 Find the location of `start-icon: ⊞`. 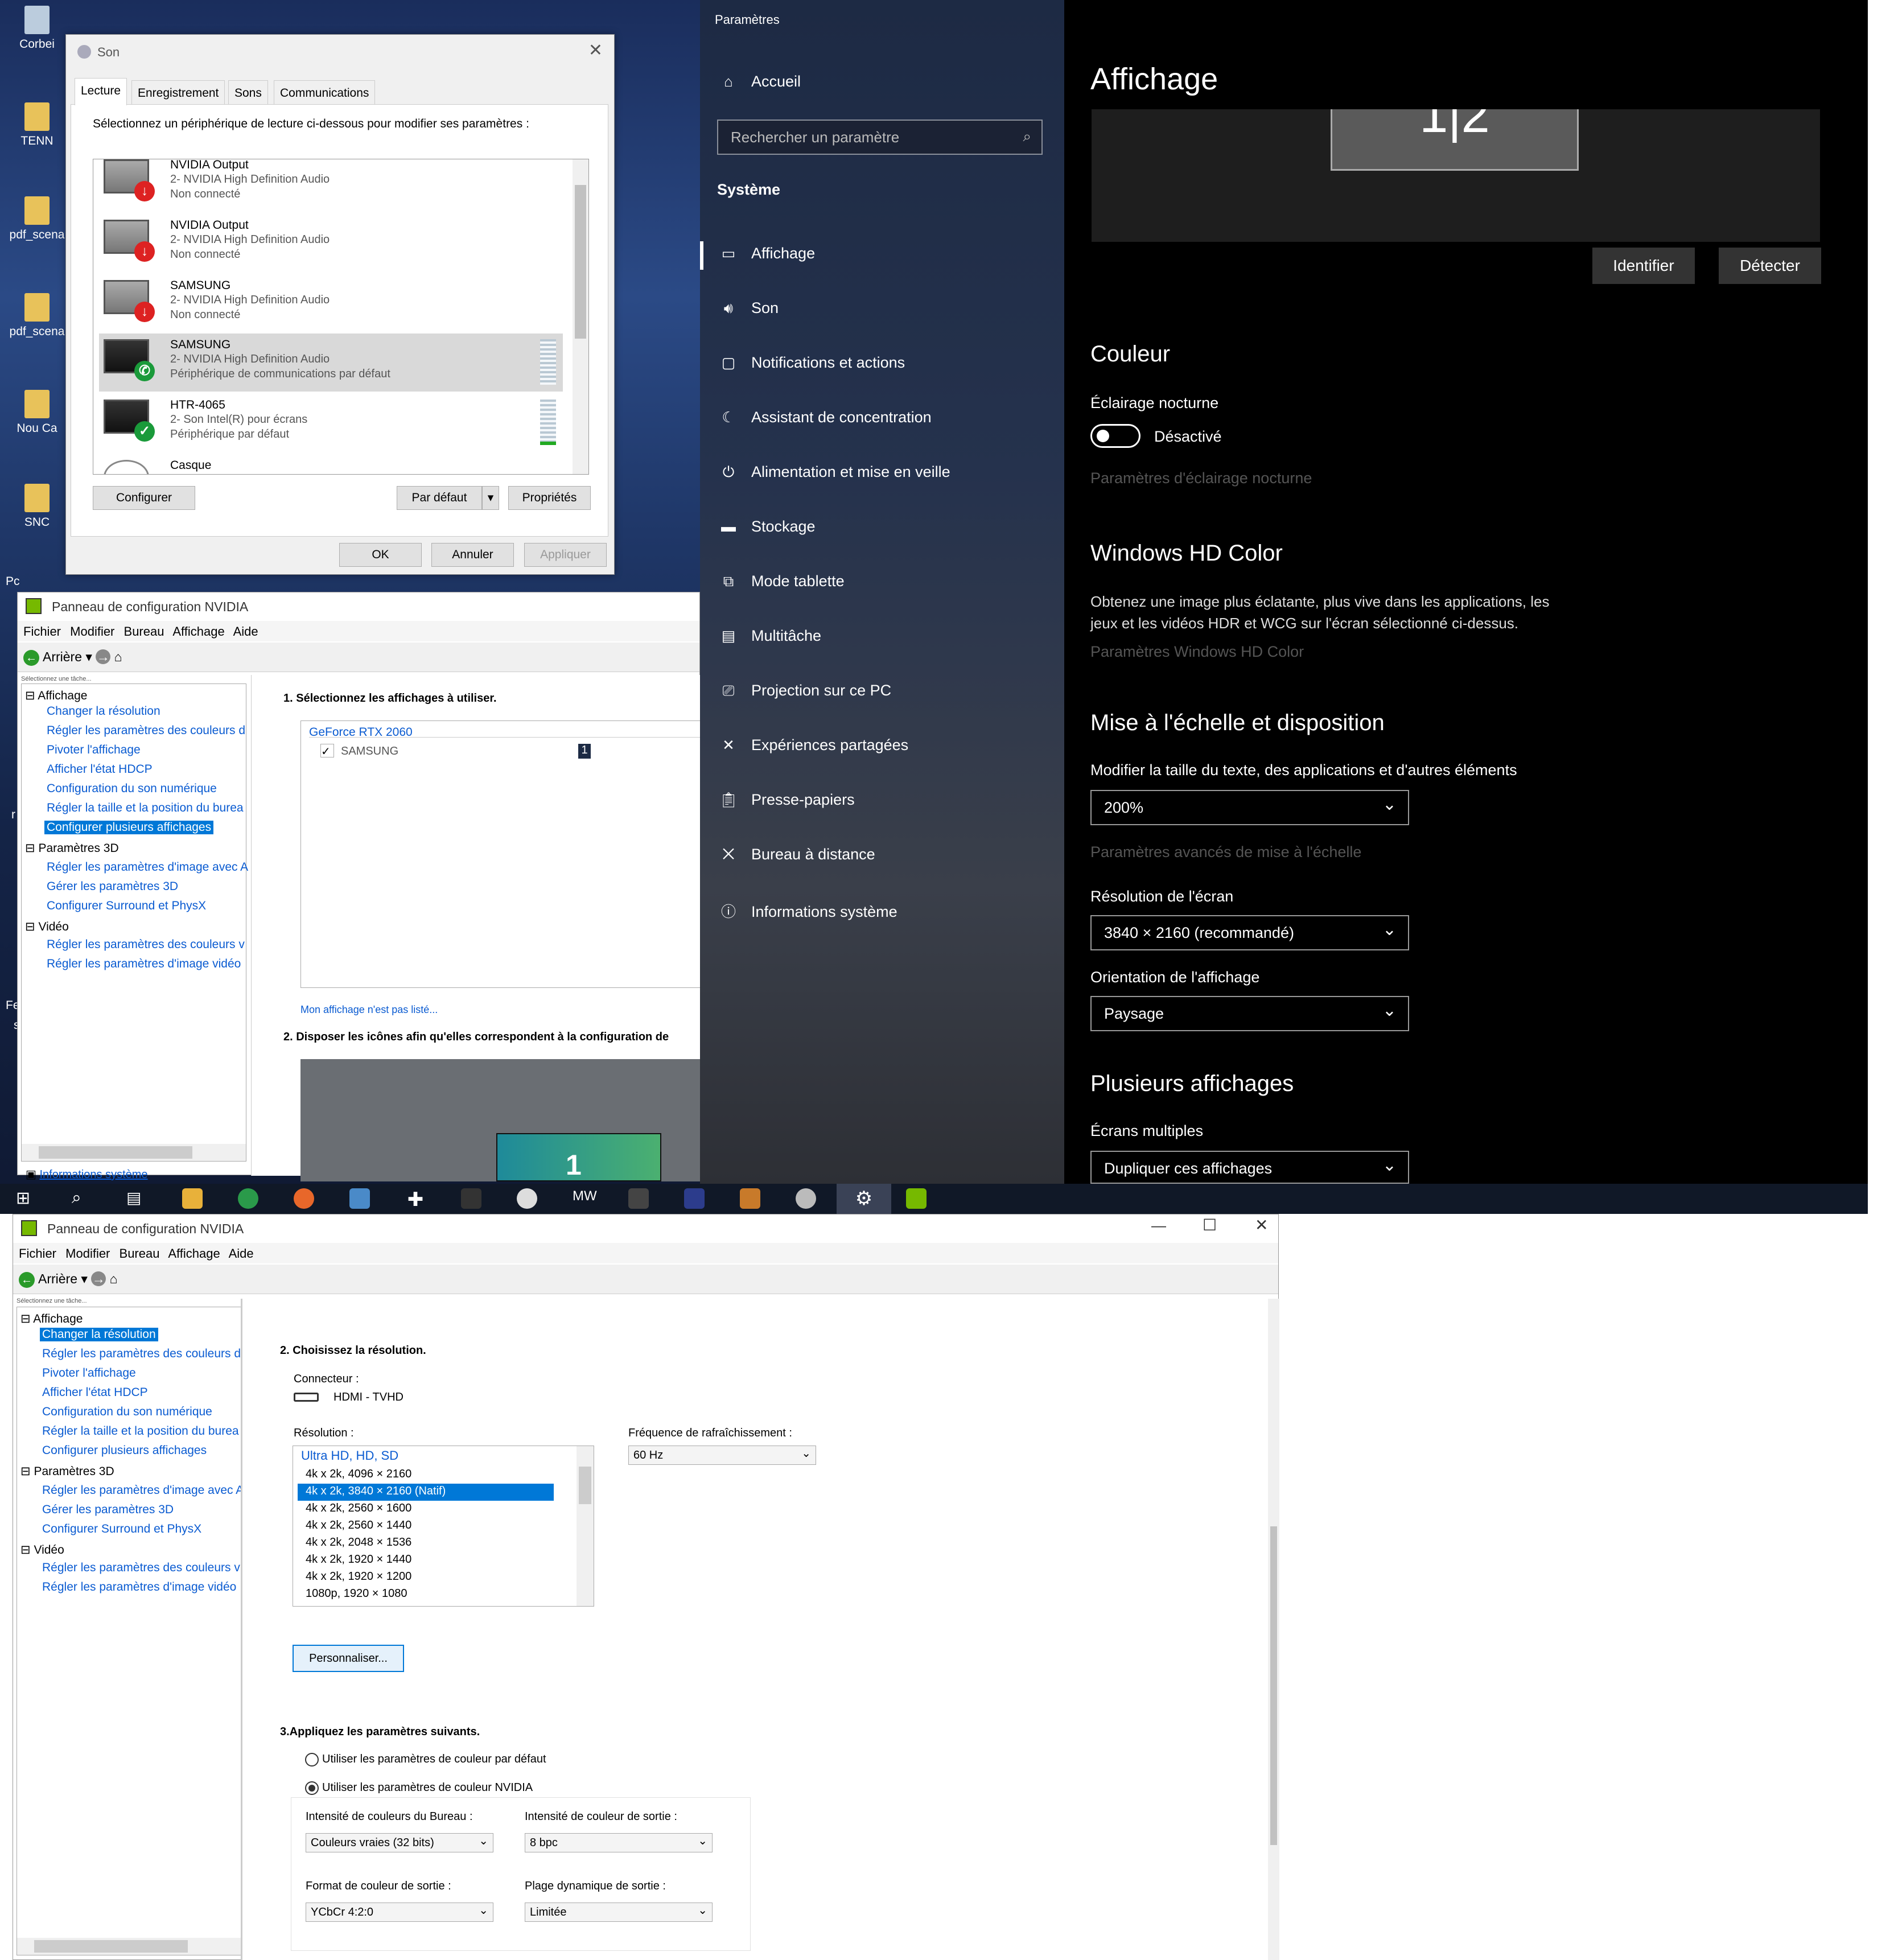

start-icon: ⊞ is located at coordinates (26, 1198).